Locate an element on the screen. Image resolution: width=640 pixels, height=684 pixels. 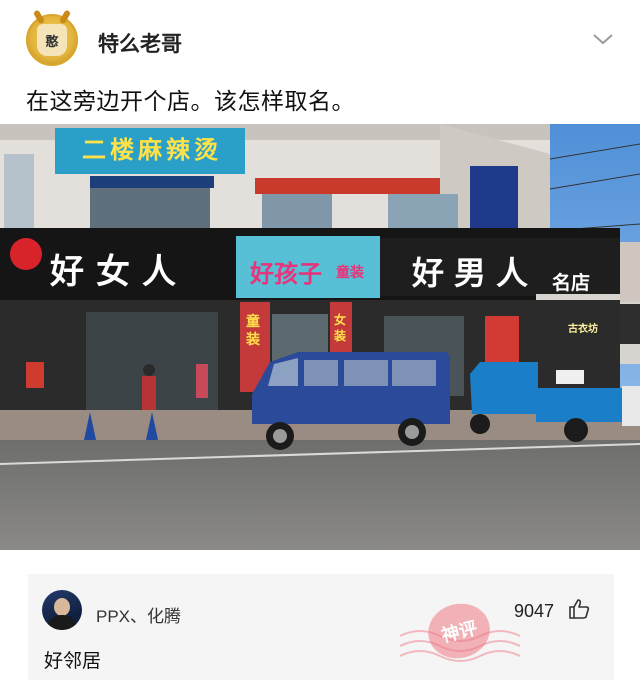
sign-side-kids: 童装 is located at coordinates (253, 330).